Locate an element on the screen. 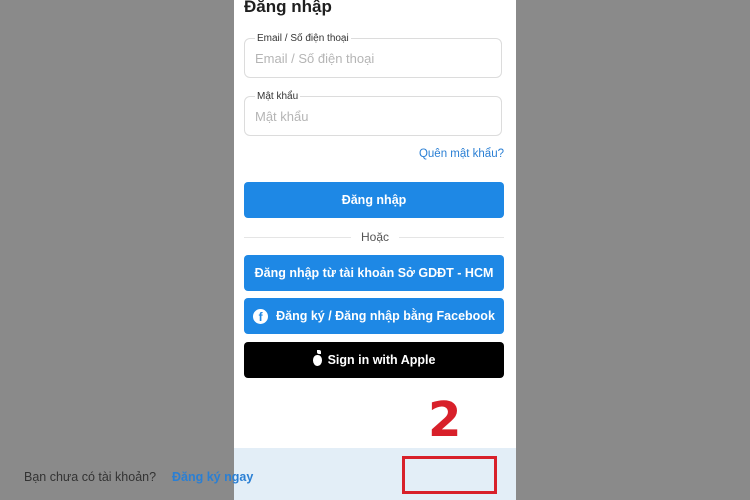 The height and width of the screenshot is (500, 750). facebook-login-label: Đăng ký / Đăng nhập bằng Facebook is located at coordinates (385, 316).